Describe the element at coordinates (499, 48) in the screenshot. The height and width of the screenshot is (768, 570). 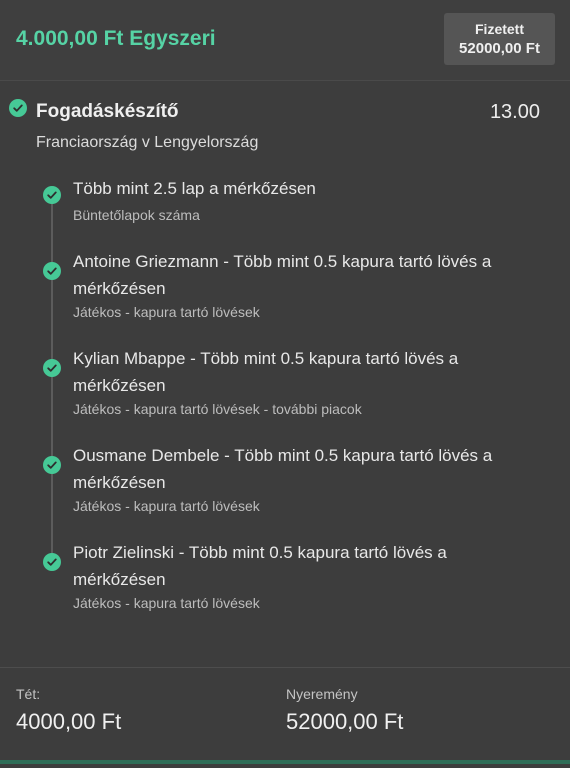
I see `paid-status-amount: 52000,00 Ft` at that location.